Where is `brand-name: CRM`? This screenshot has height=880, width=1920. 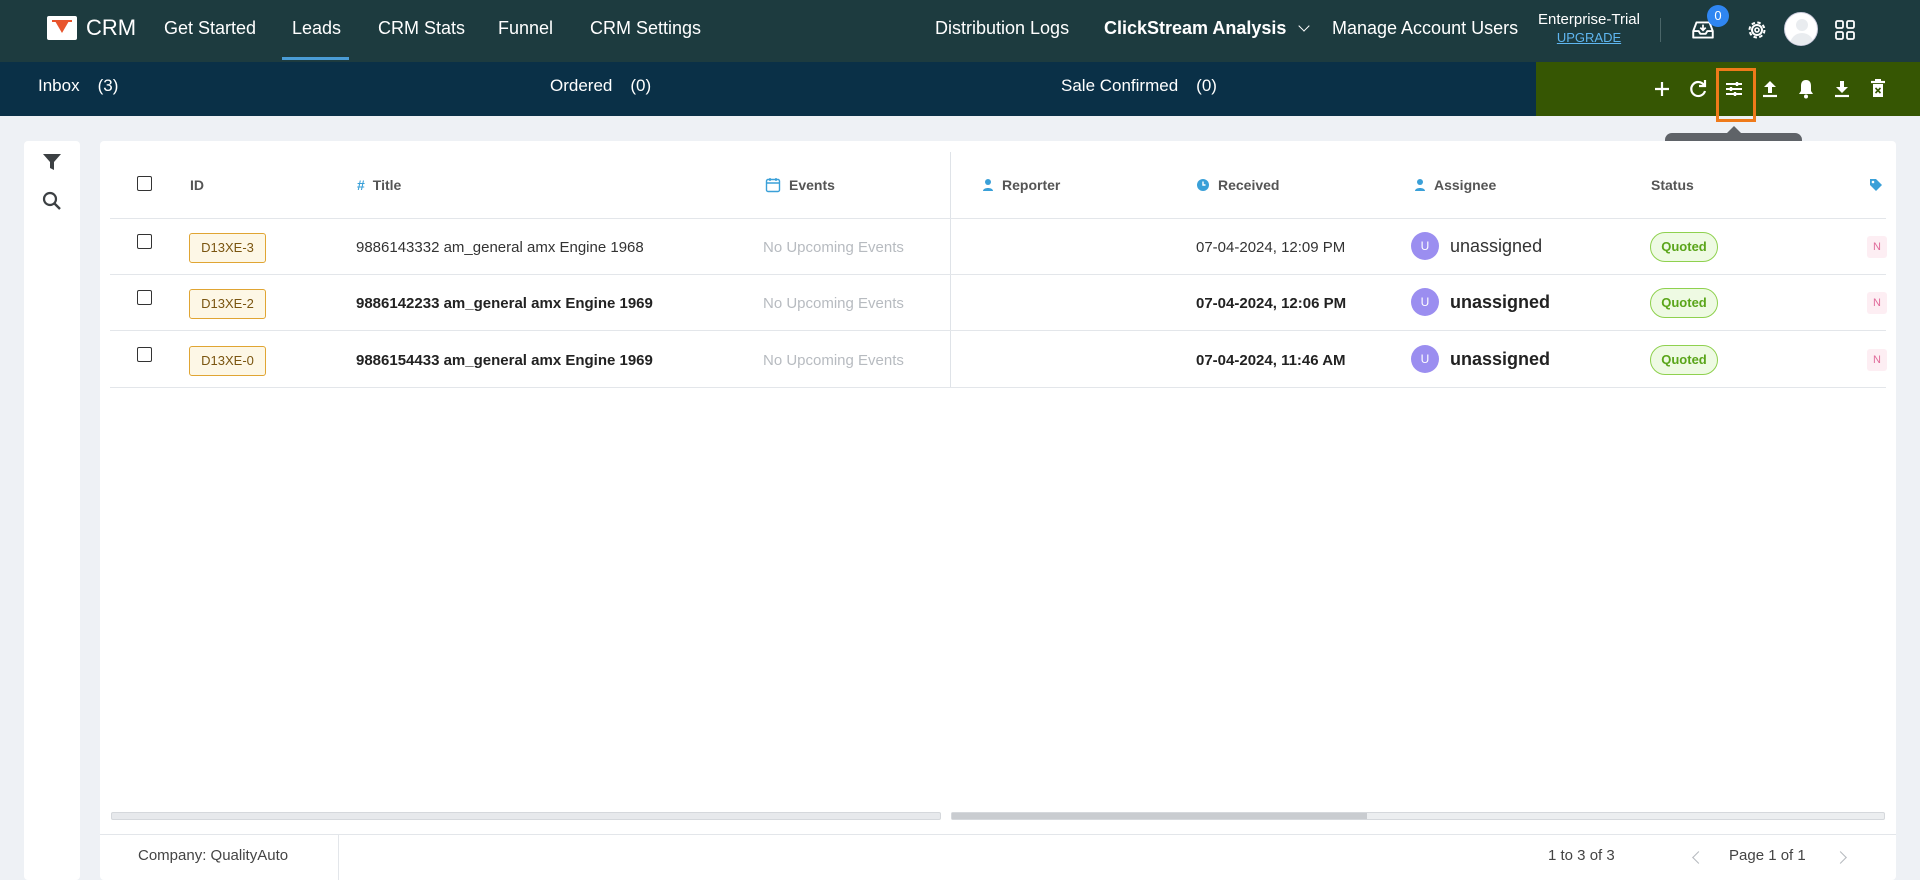
brand-name: CRM is located at coordinates (111, 28).